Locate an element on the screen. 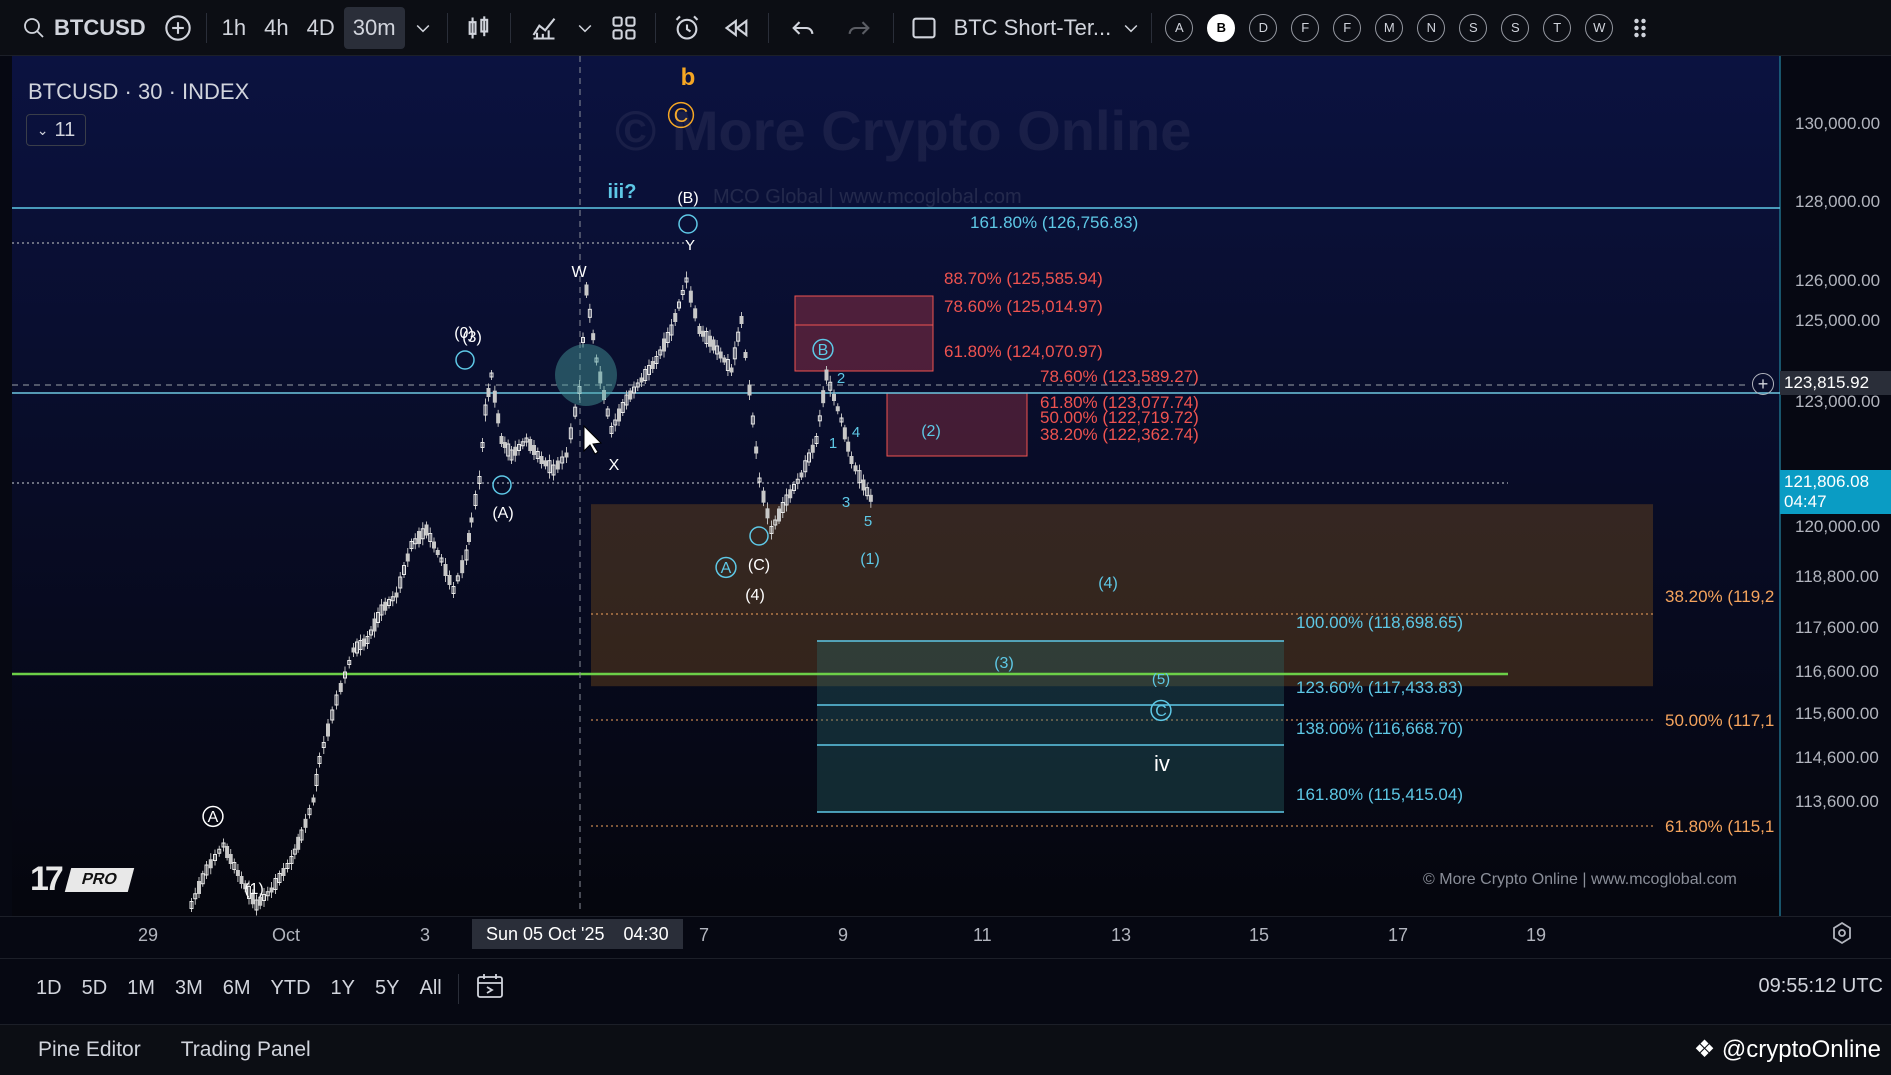 This screenshot has width=1891, height=1075. tab-trading-panel: Trading Panel is located at coordinates (246, 1050).